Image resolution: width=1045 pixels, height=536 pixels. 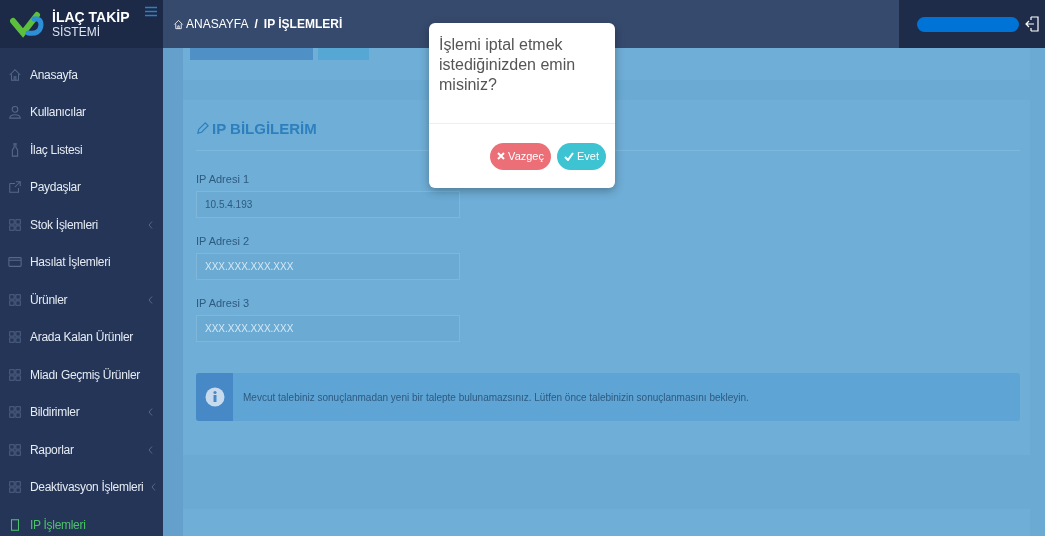 What do you see at coordinates (81, 375) in the screenshot?
I see `sidebar-item: Miadı Geçmiş Ürünler` at bounding box center [81, 375].